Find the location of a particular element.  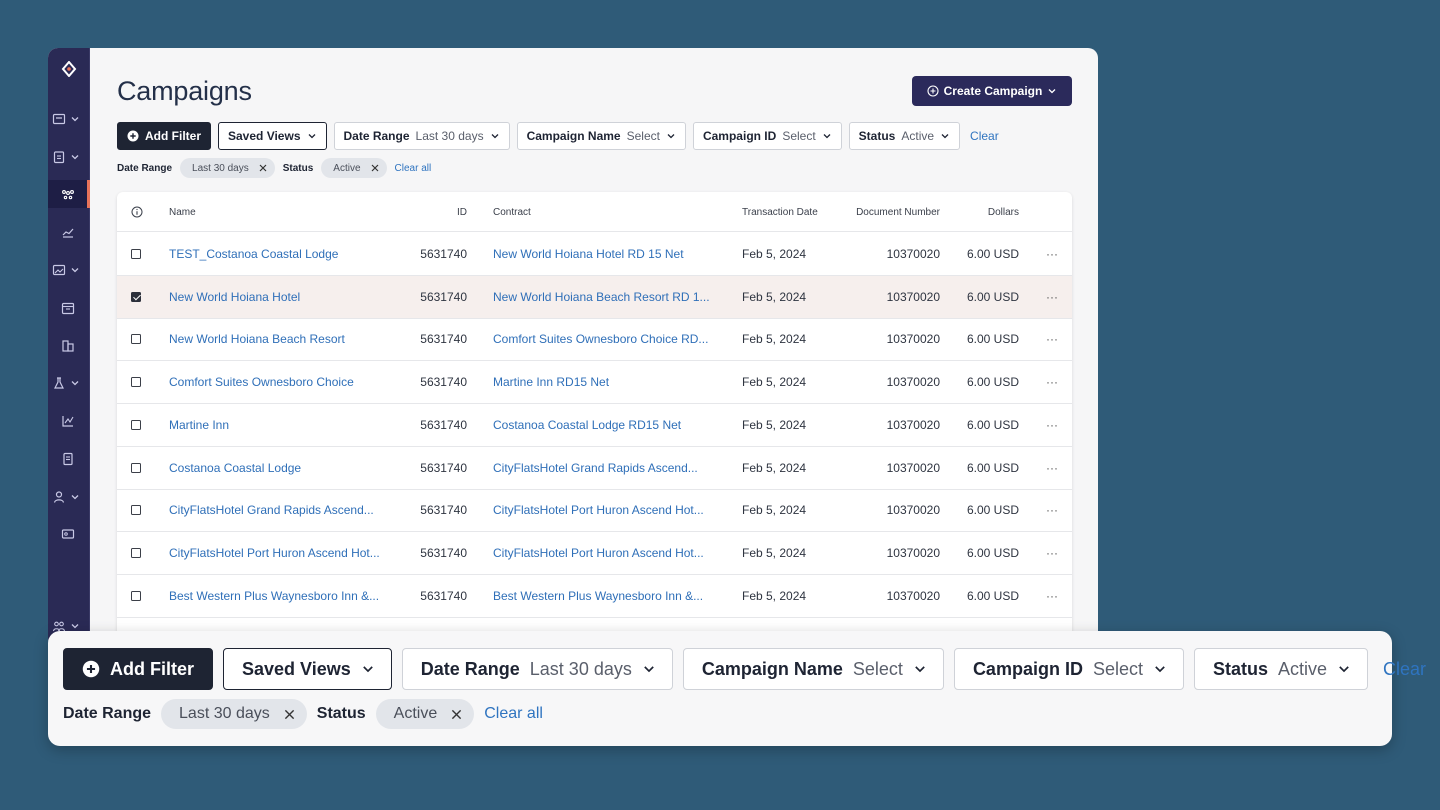

column-header-transaction-date: Transaction Date is located at coordinates (792, 212).